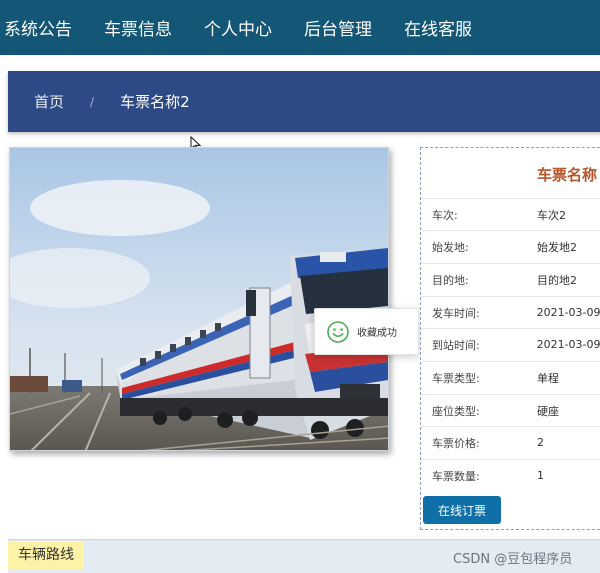 This screenshot has height=573, width=600. I want to click on detail-label: 发车时间:, so click(456, 313).